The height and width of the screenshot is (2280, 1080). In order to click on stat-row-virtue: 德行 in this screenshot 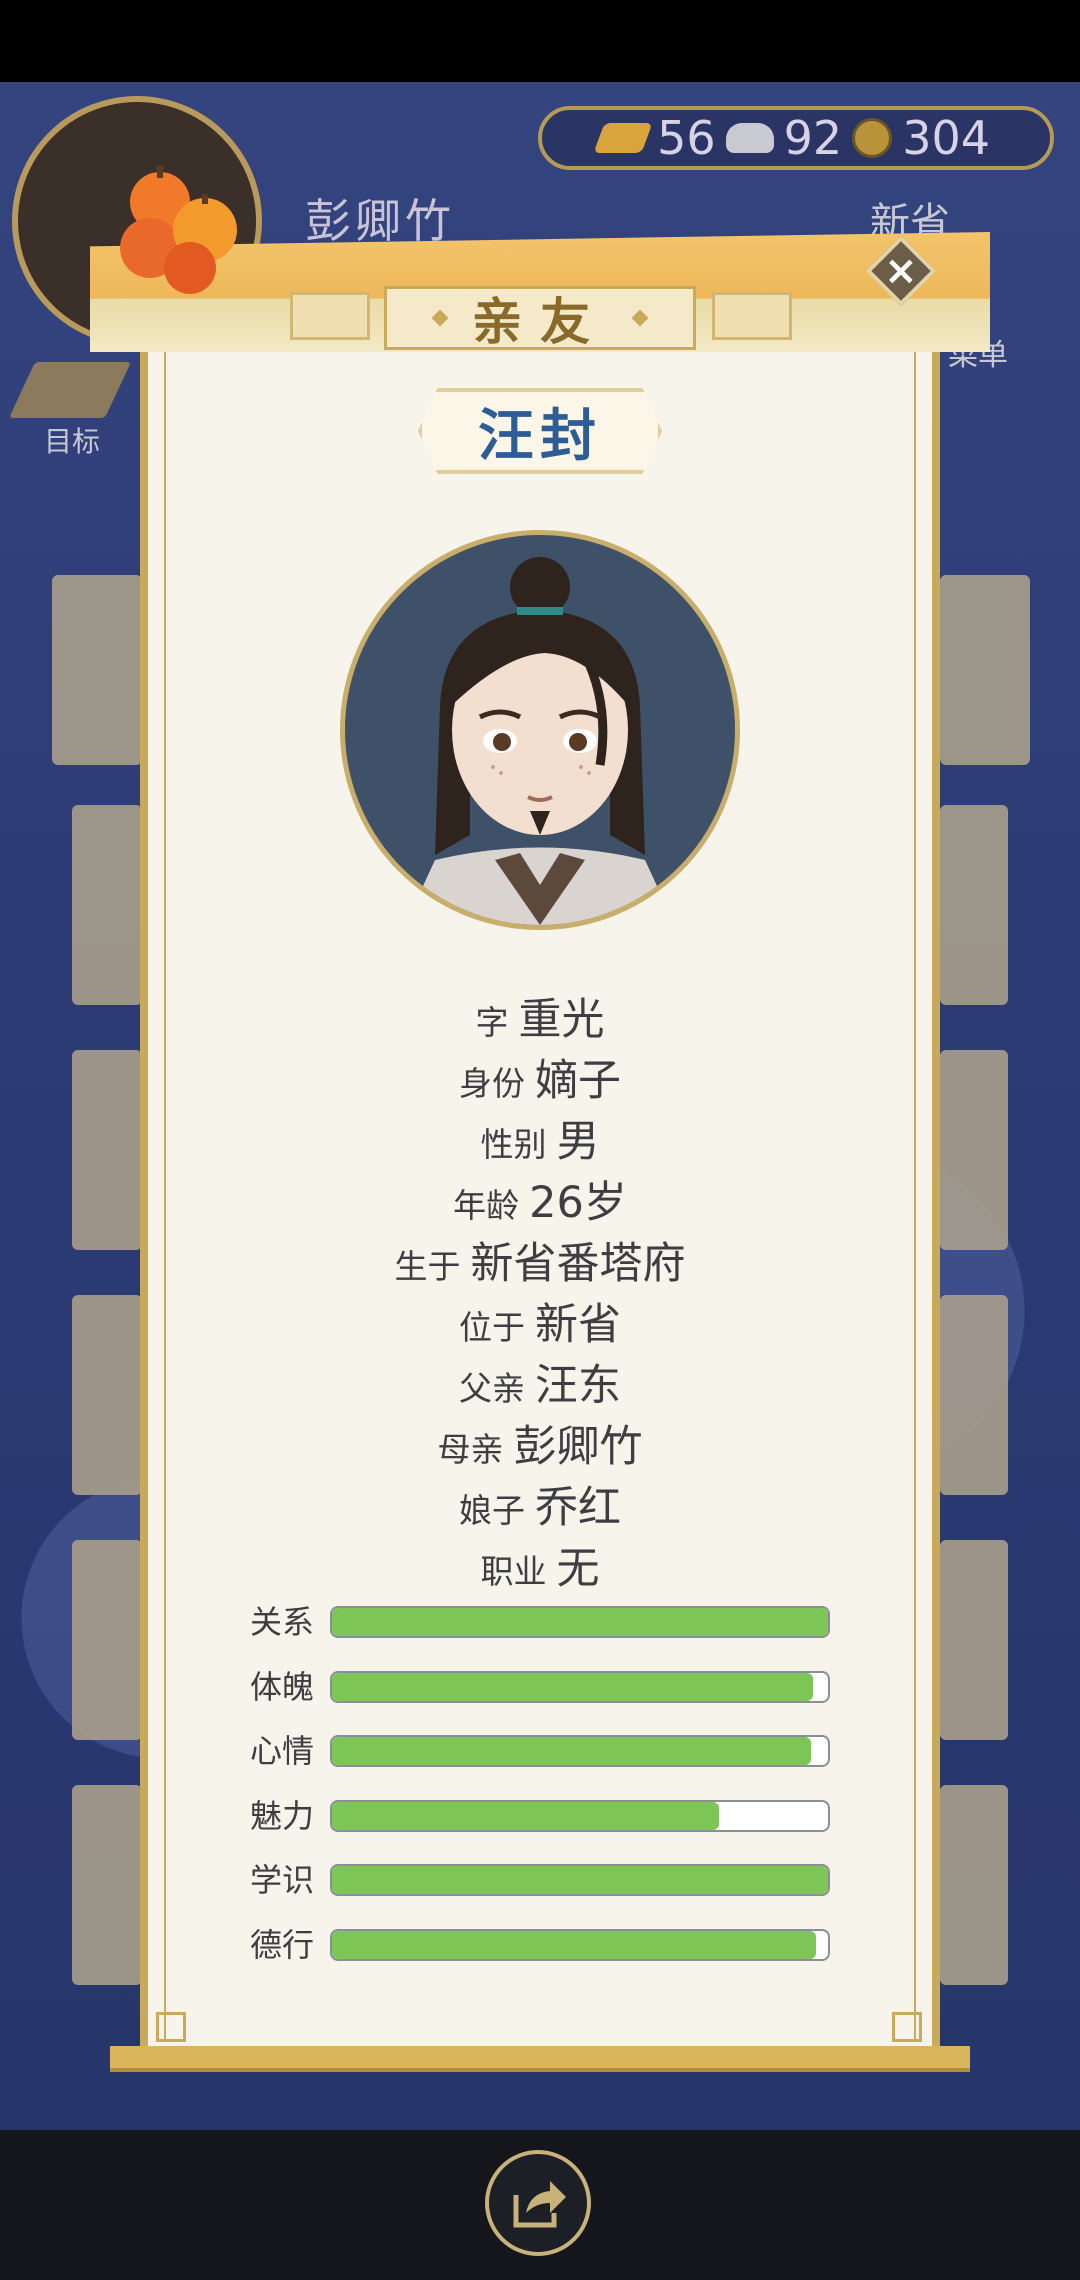, I will do `click(540, 1945)`.